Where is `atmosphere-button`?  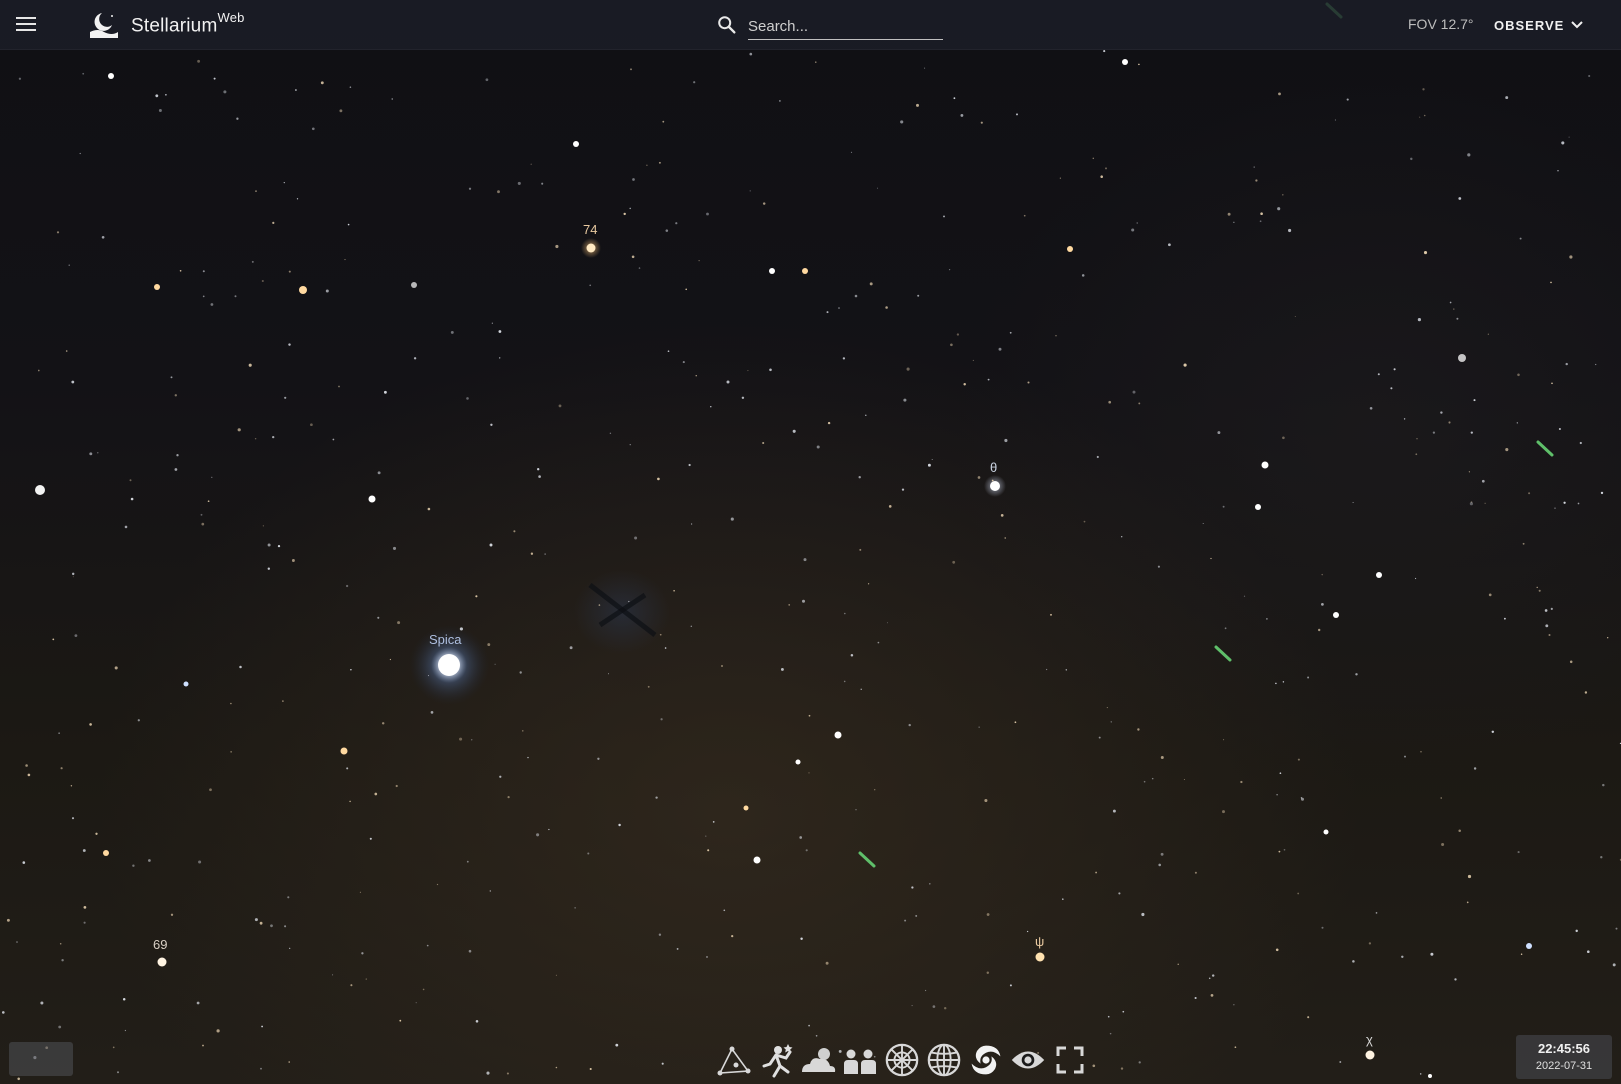
atmosphere-button is located at coordinates (818, 1060).